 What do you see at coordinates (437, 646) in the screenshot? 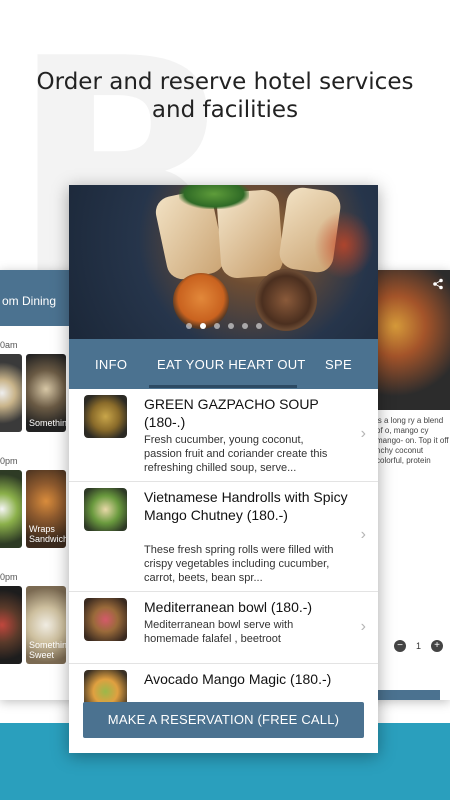
I see `plus-button: +` at bounding box center [437, 646].